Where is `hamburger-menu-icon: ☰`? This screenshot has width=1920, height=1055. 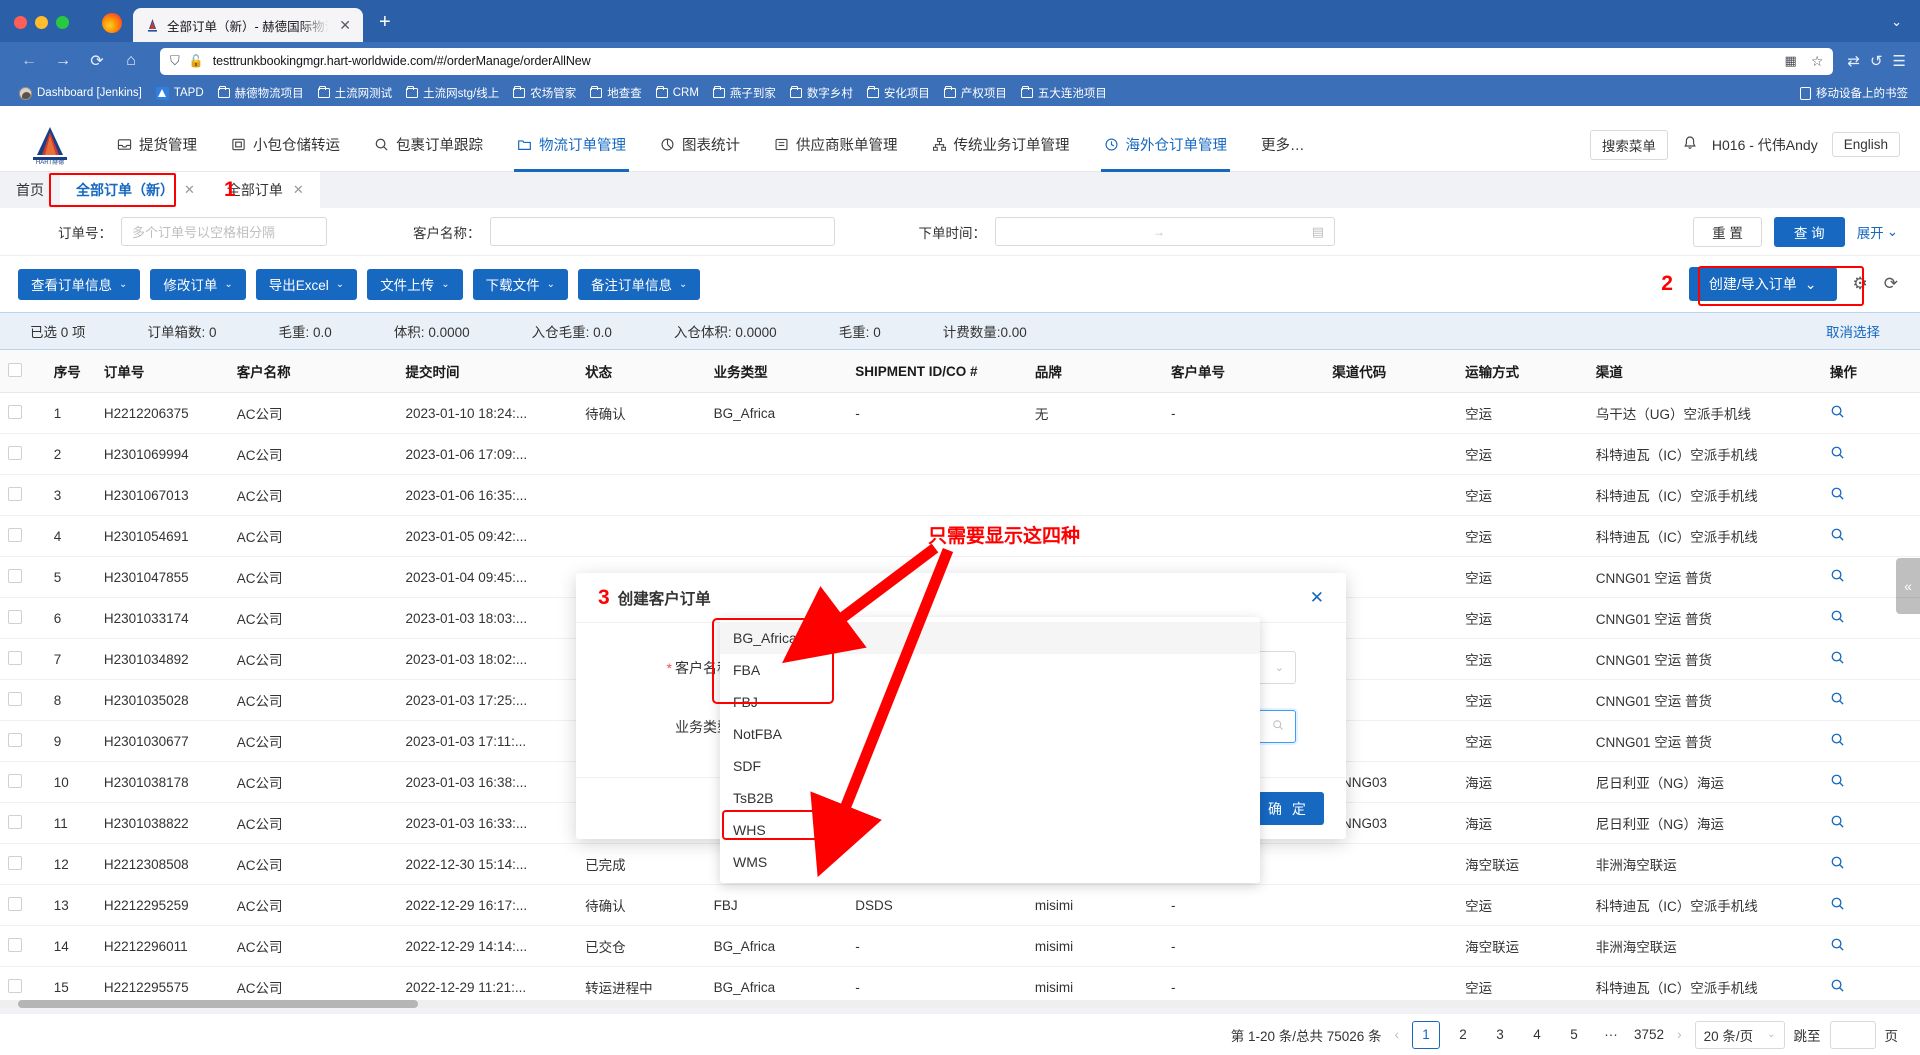
hamburger-menu-icon: ☰ is located at coordinates (1899, 61).